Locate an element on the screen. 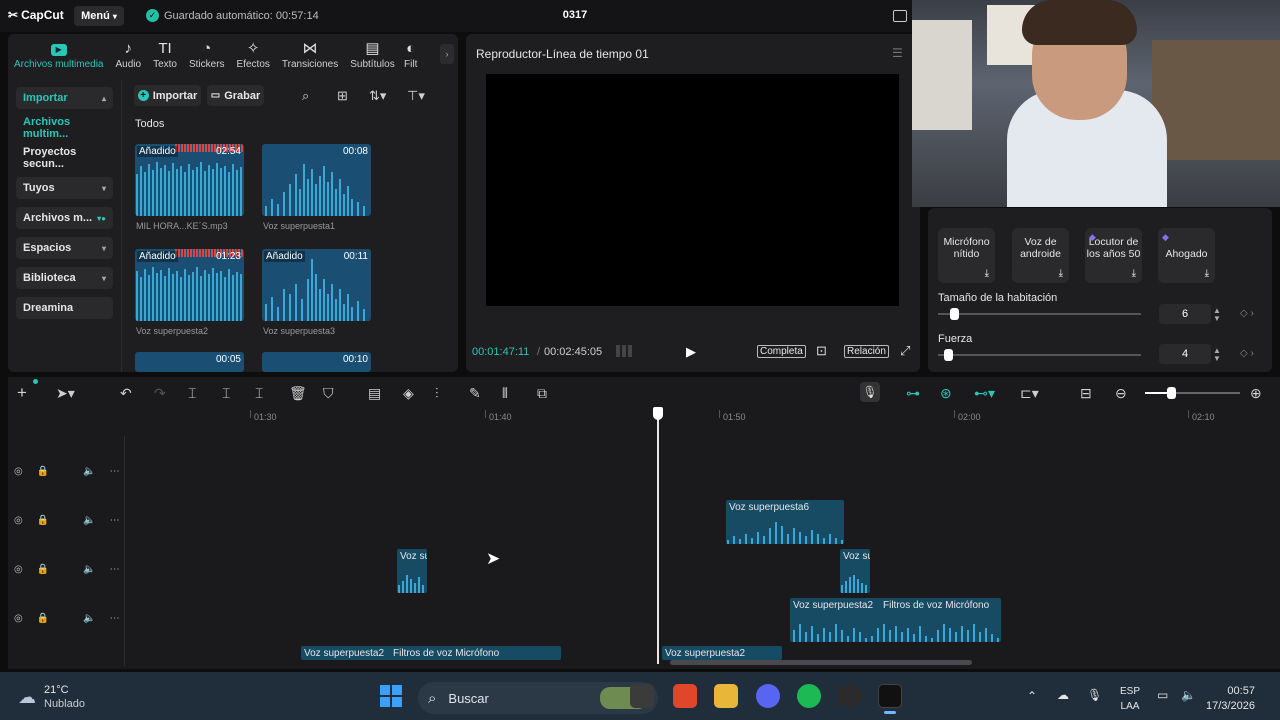 This screenshot has height=720, width=1280. file-explorer-icon is located at coordinates (726, 696).